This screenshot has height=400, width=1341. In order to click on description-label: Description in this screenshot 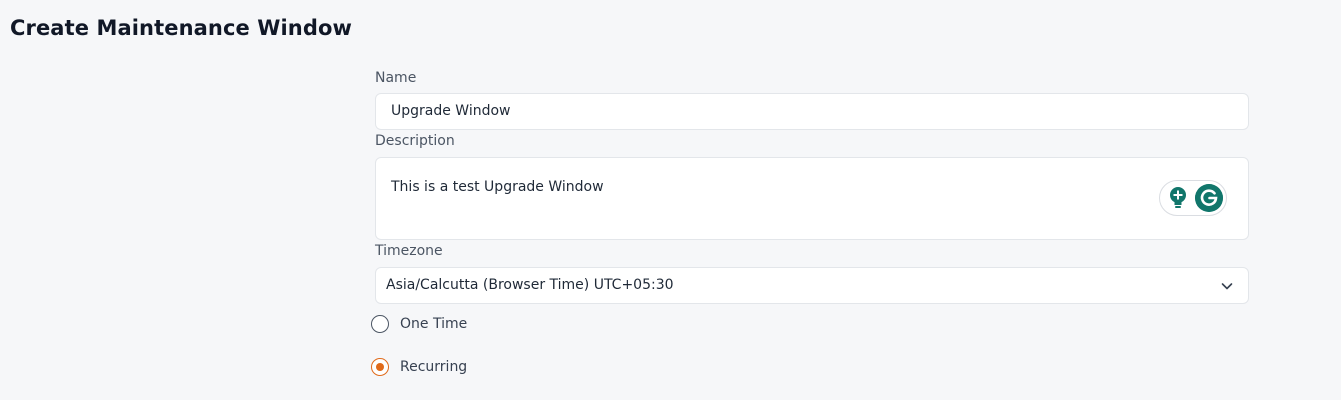, I will do `click(415, 141)`.